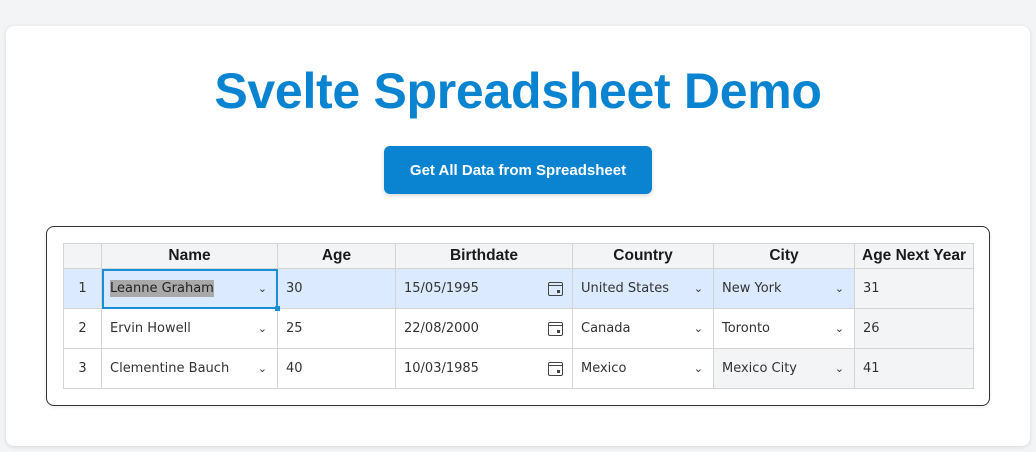 The width and height of the screenshot is (1036, 452). I want to click on city-value: New York, so click(752, 288).